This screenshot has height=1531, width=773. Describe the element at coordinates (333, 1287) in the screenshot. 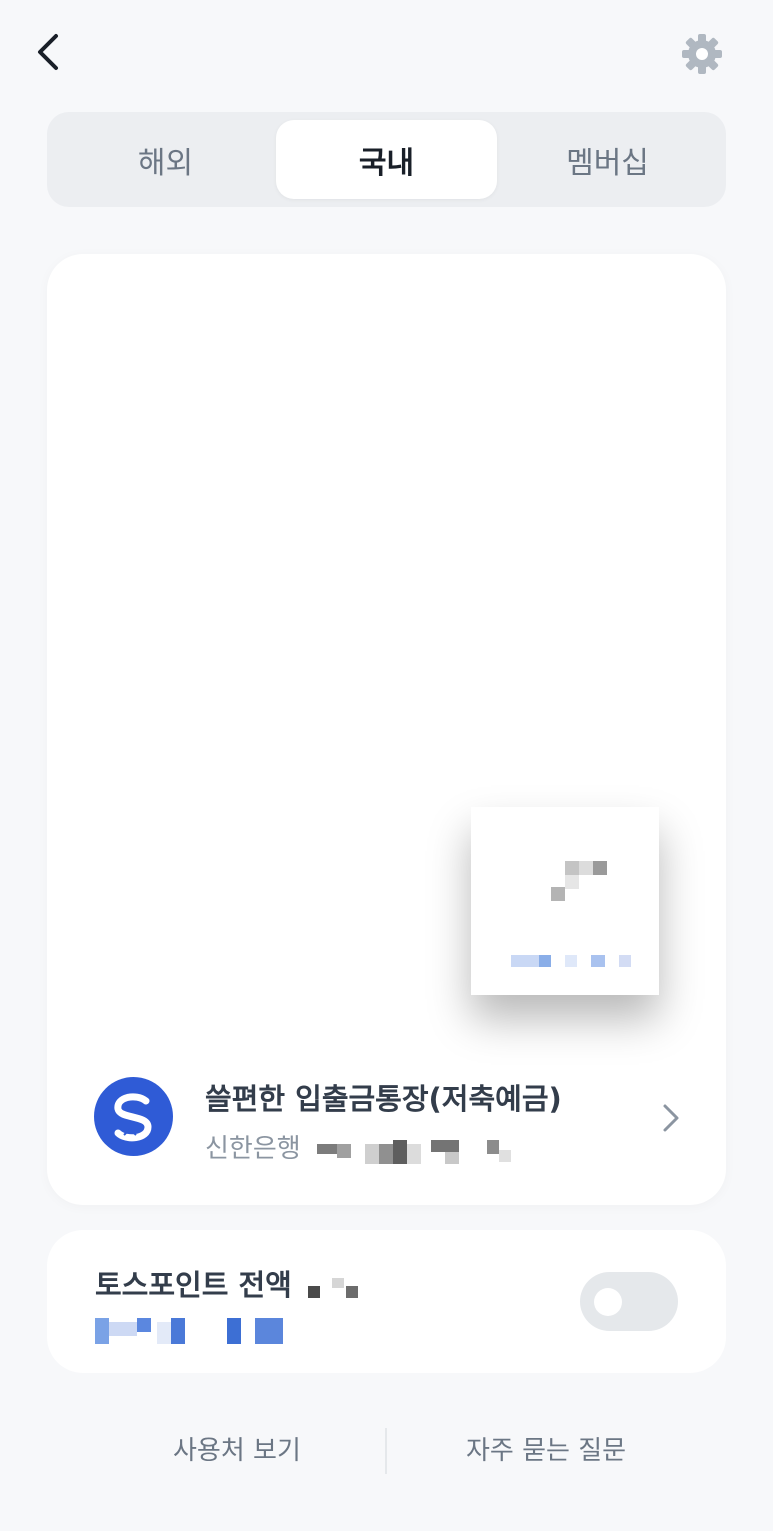

I see `points-value-redacted` at that location.